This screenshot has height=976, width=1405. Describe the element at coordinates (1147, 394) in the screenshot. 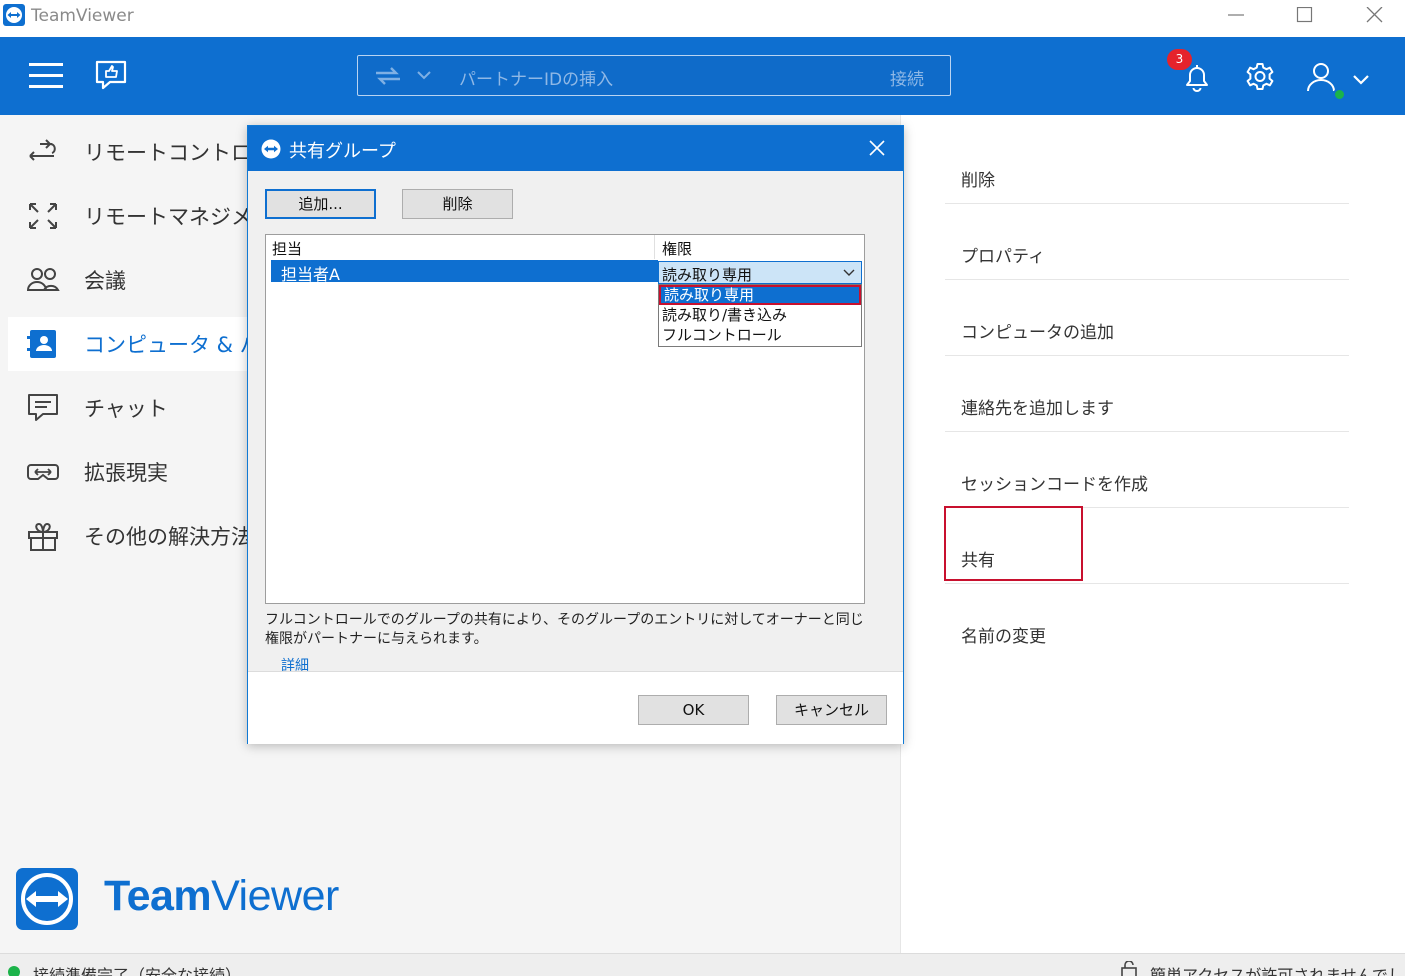

I see `menu-item-add-contact: 連絡先を追加します` at that location.